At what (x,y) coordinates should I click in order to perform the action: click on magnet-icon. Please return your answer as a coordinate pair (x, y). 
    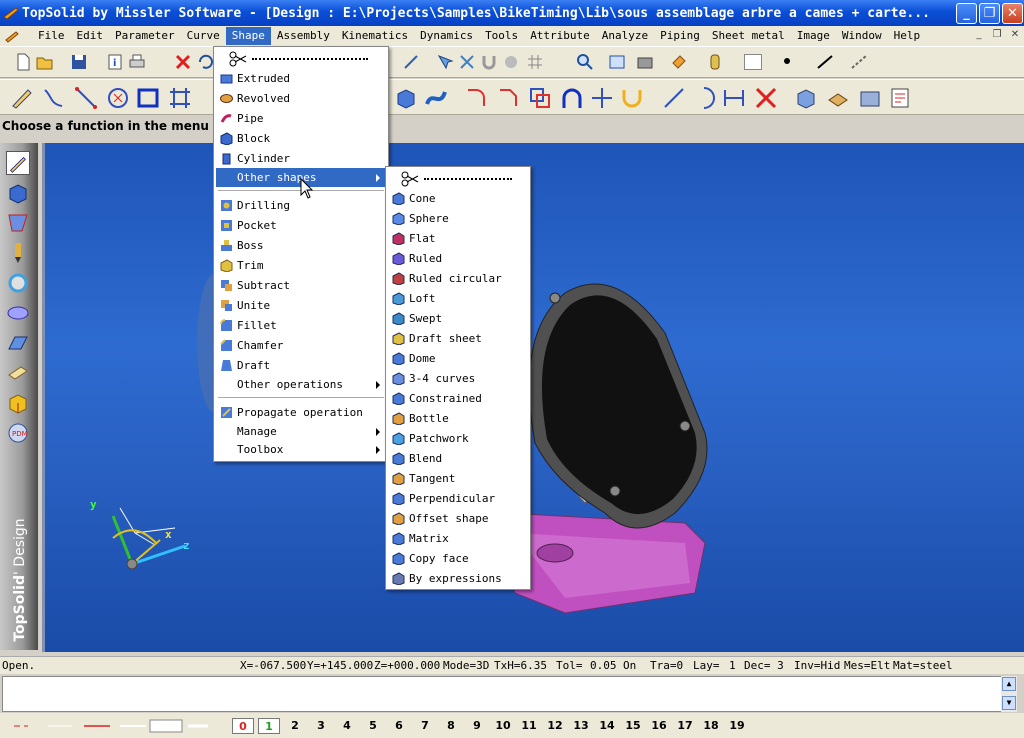
    Looking at the image, I should click on (489, 62).